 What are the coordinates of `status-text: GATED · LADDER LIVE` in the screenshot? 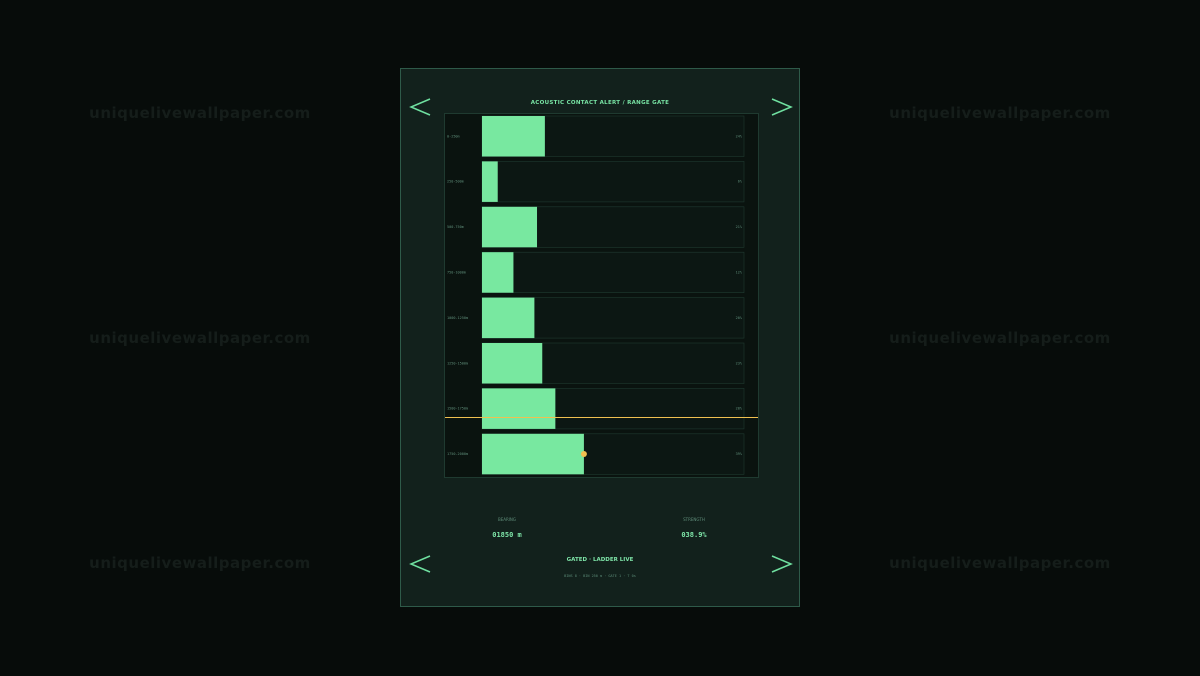 It's located at (600, 560).